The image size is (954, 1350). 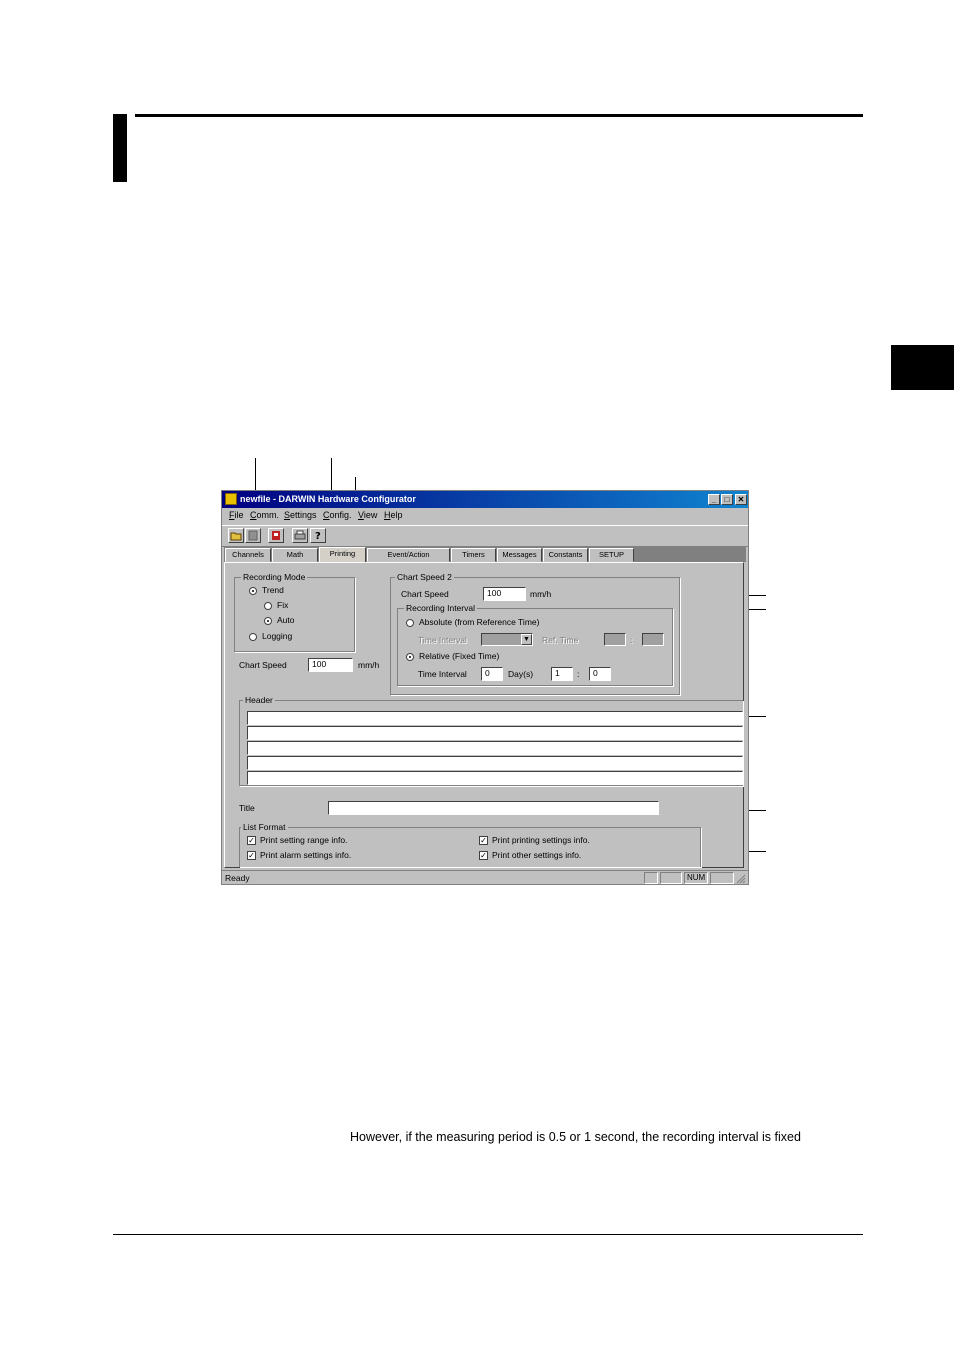 I want to click on title-input, so click(x=493, y=808).